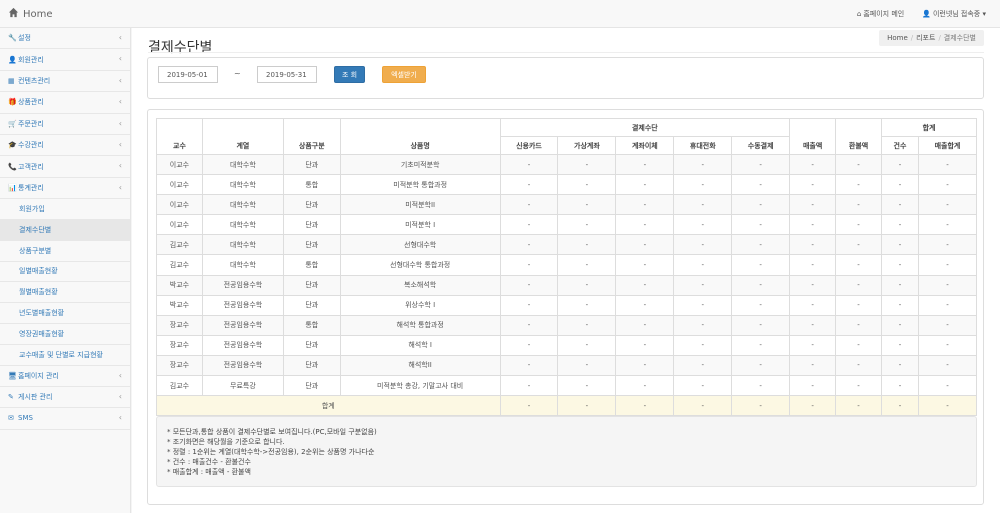 This screenshot has height=513, width=1000. What do you see at coordinates (925, 38) in the screenshot?
I see `breadcrumb-report: 리포트` at bounding box center [925, 38].